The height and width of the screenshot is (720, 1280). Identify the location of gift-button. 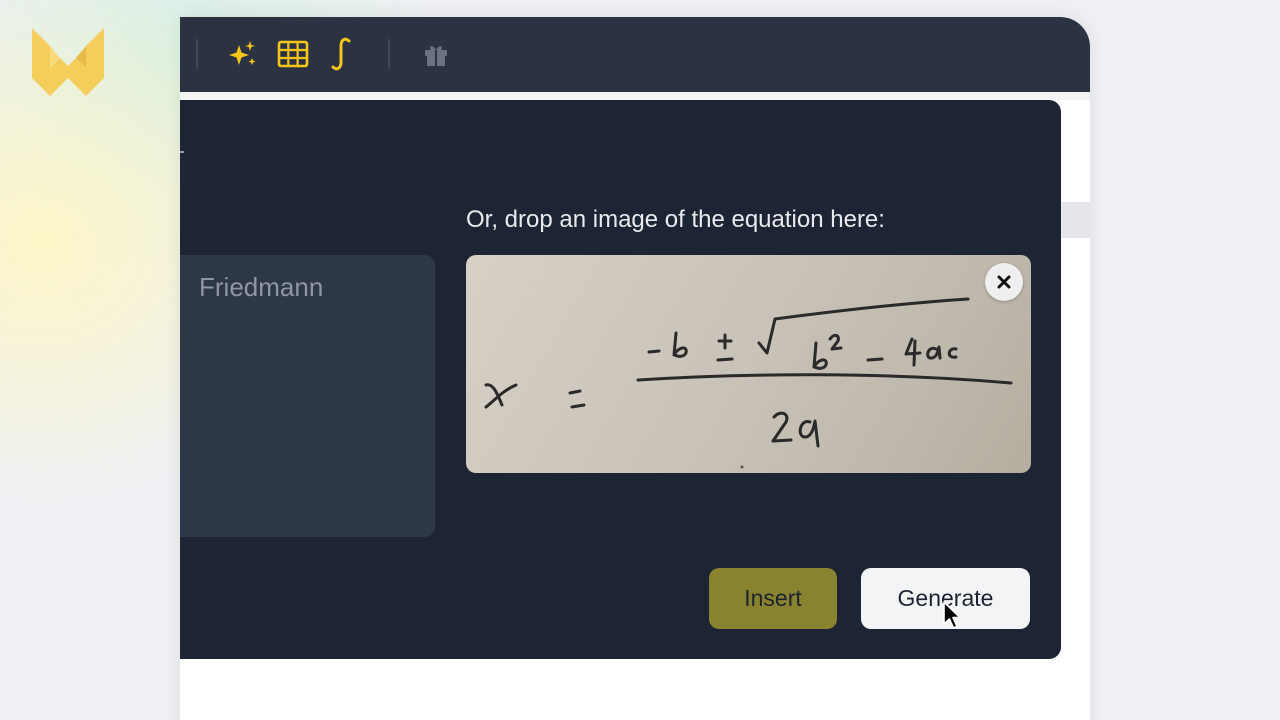
(436, 54).